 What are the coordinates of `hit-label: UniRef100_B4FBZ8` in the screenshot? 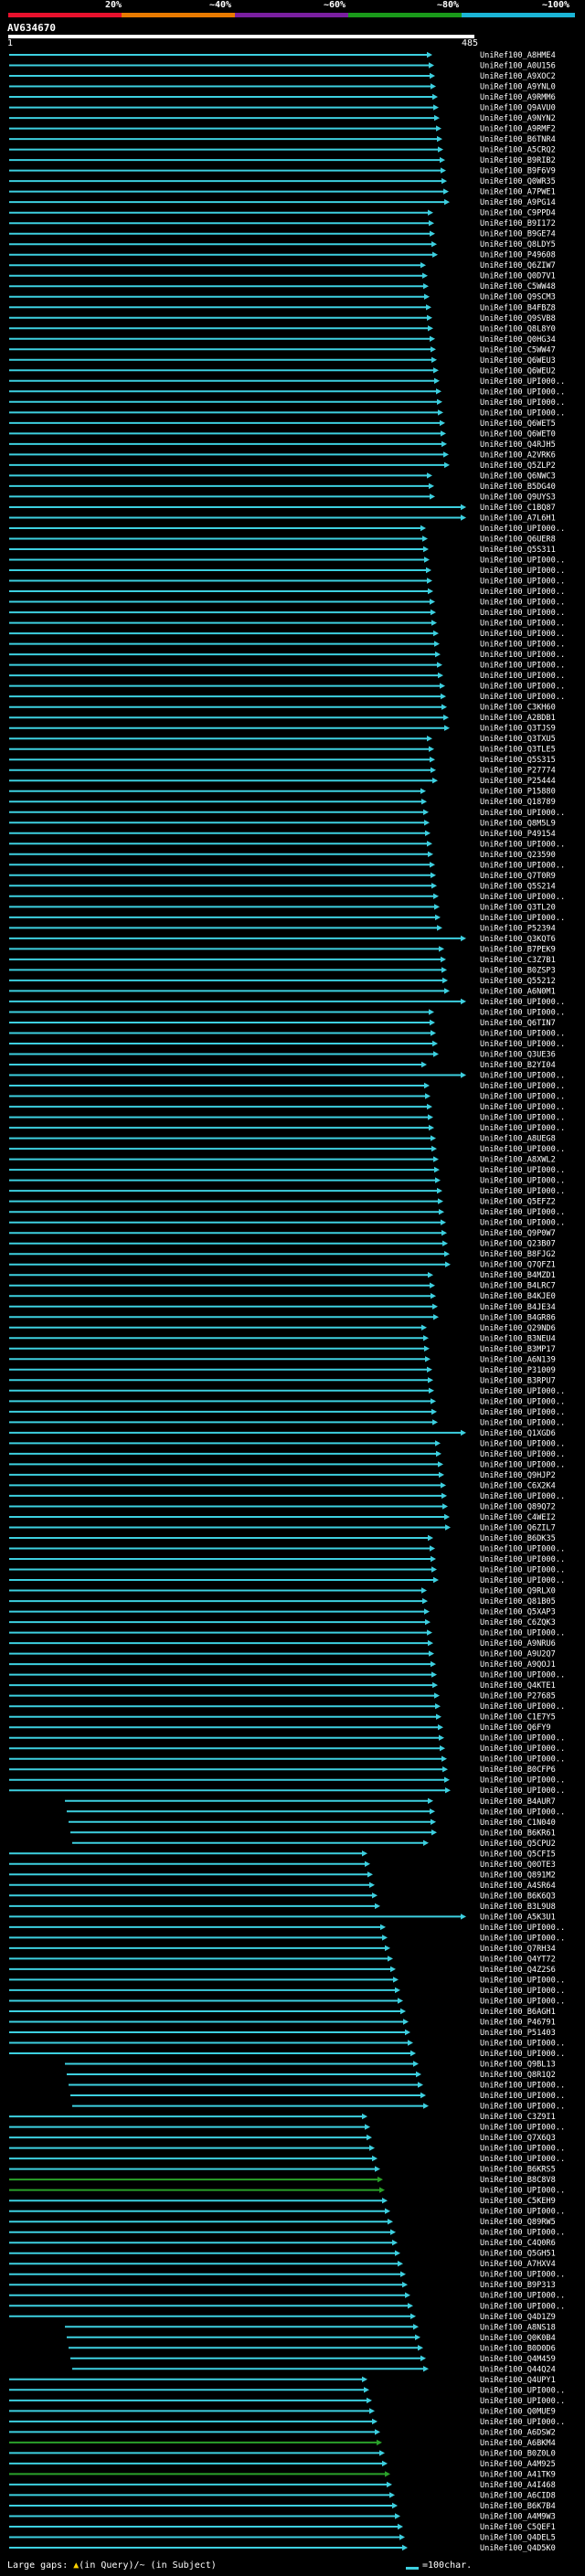 It's located at (518, 308).